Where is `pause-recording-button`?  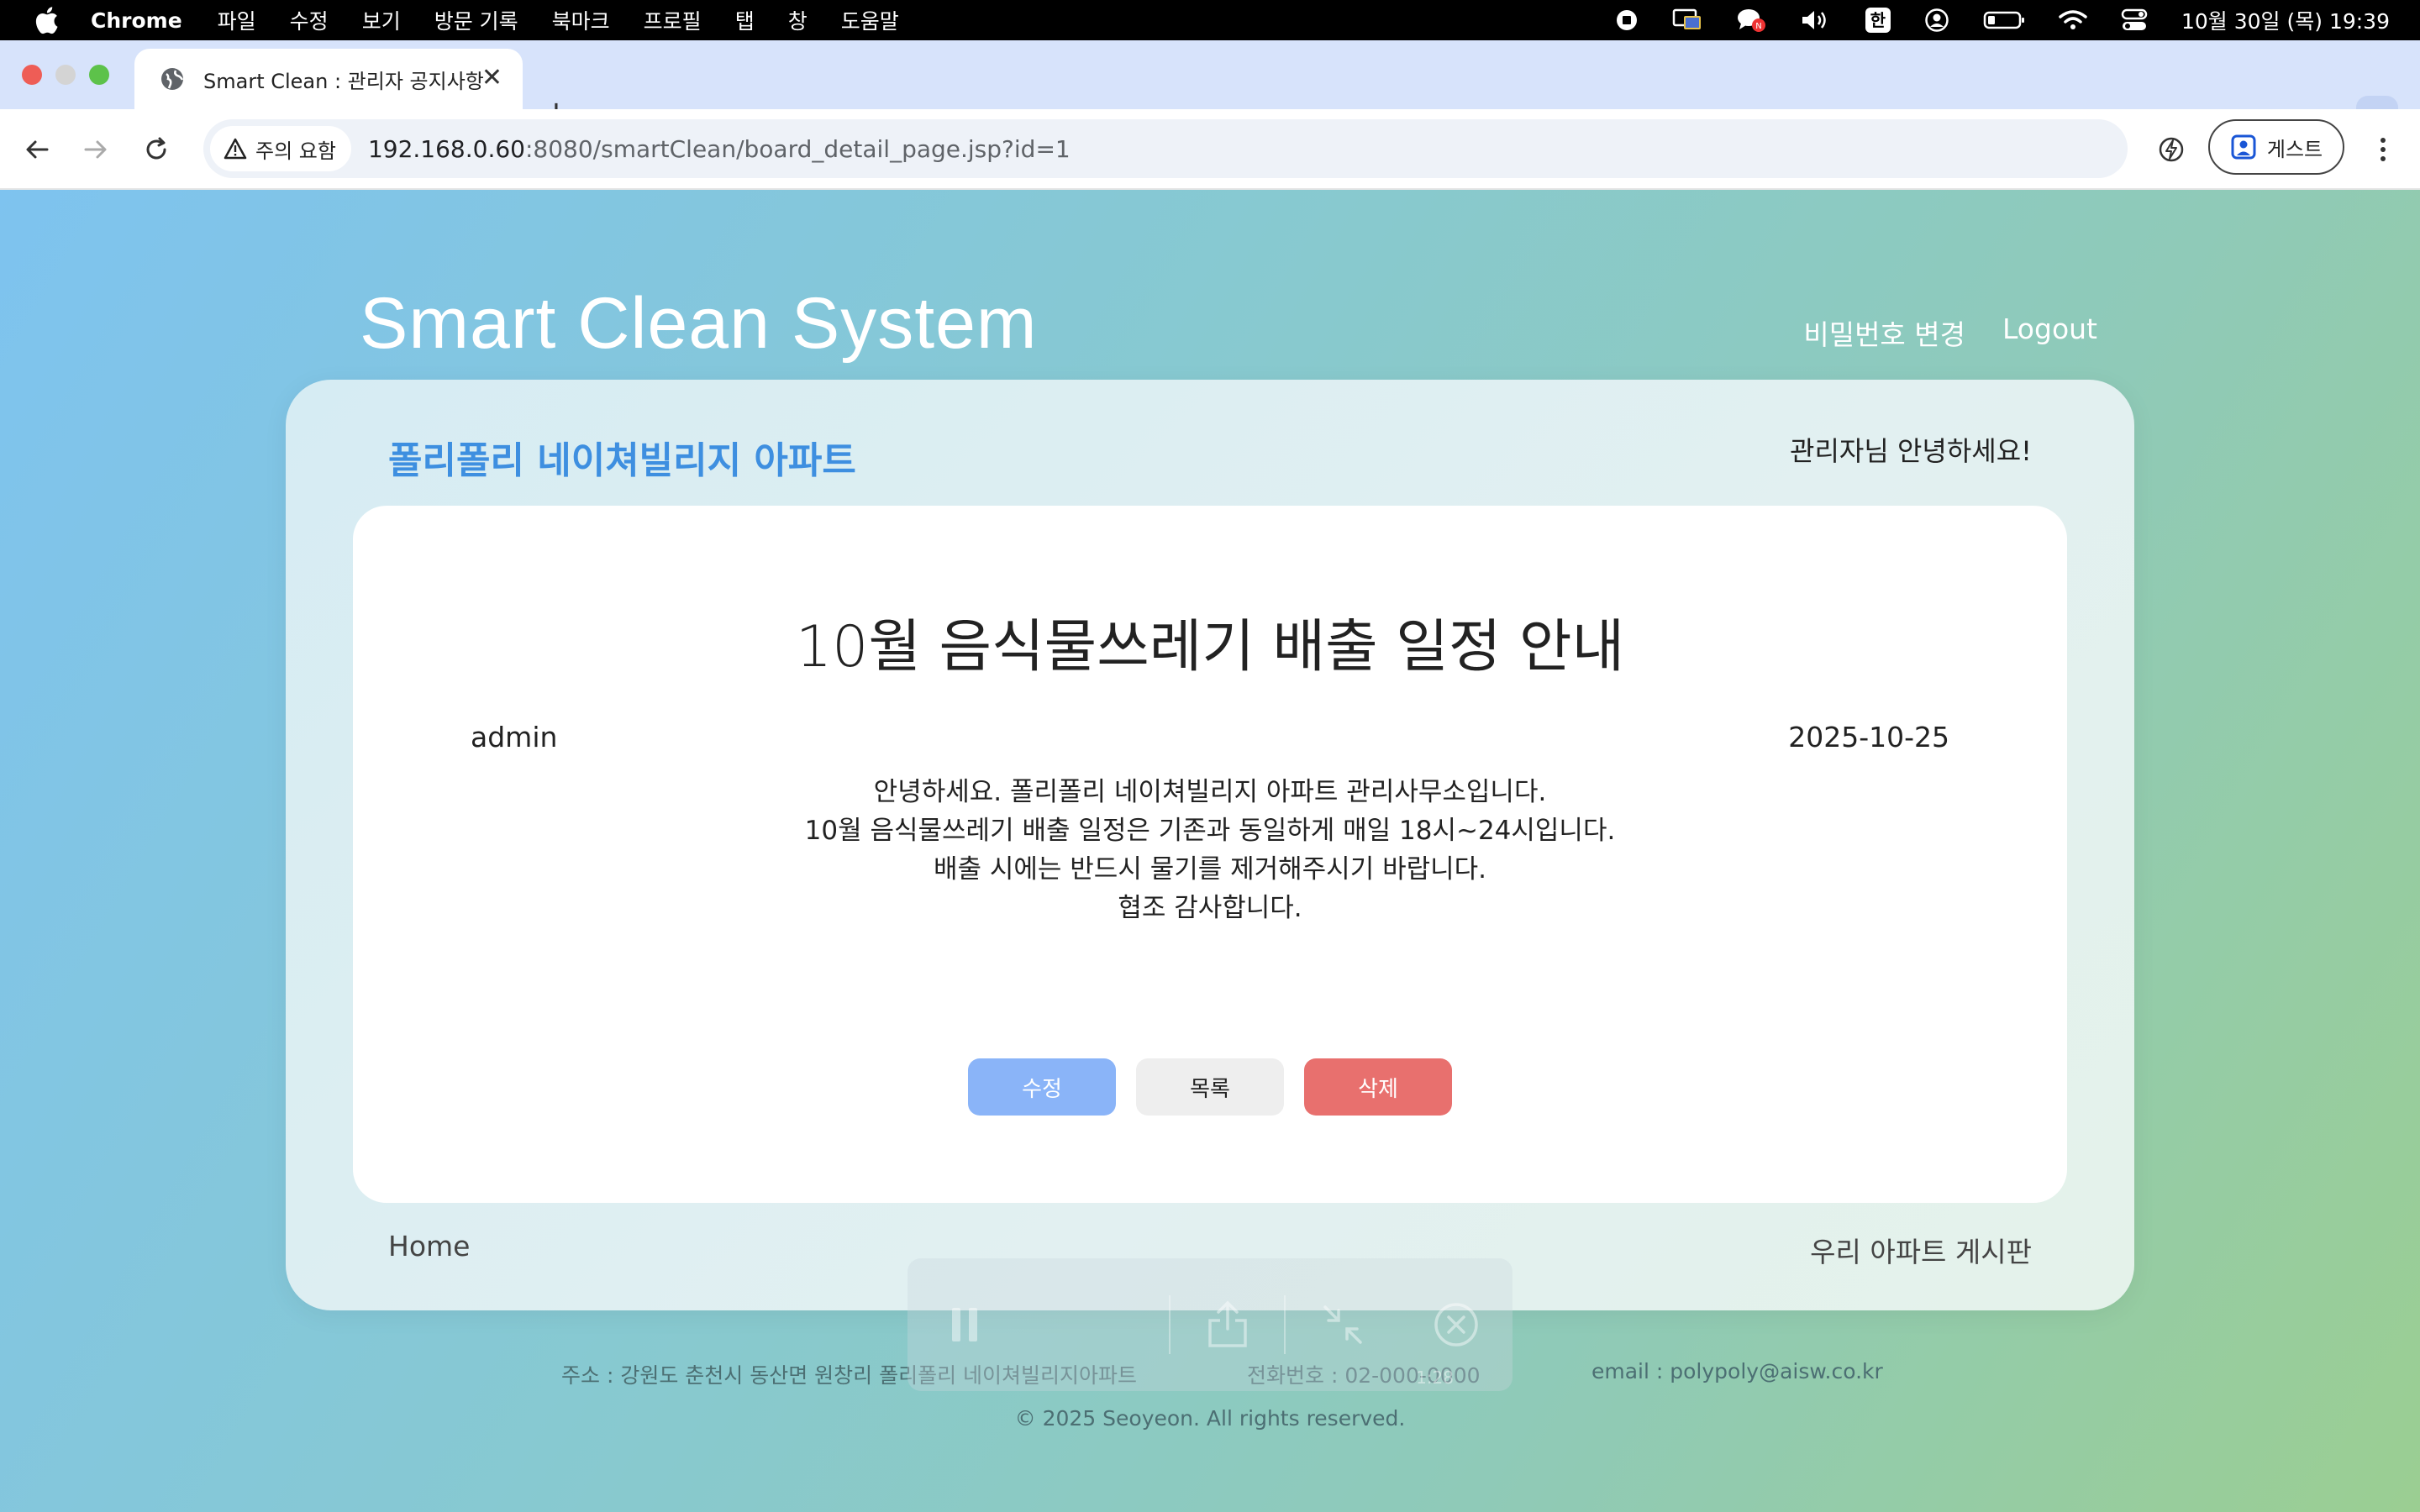 pause-recording-button is located at coordinates (964, 1324).